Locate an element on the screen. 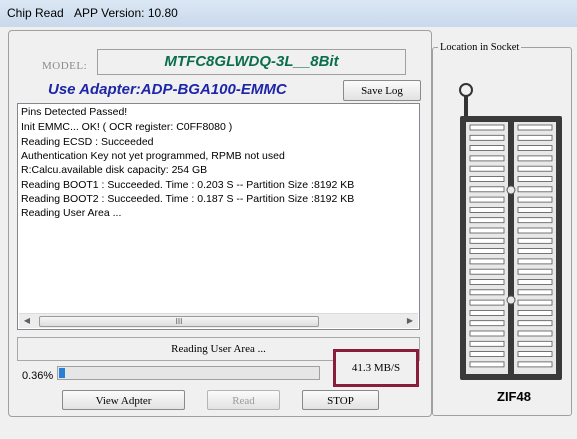 The width and height of the screenshot is (577, 439). progress-fill is located at coordinates (62, 373).